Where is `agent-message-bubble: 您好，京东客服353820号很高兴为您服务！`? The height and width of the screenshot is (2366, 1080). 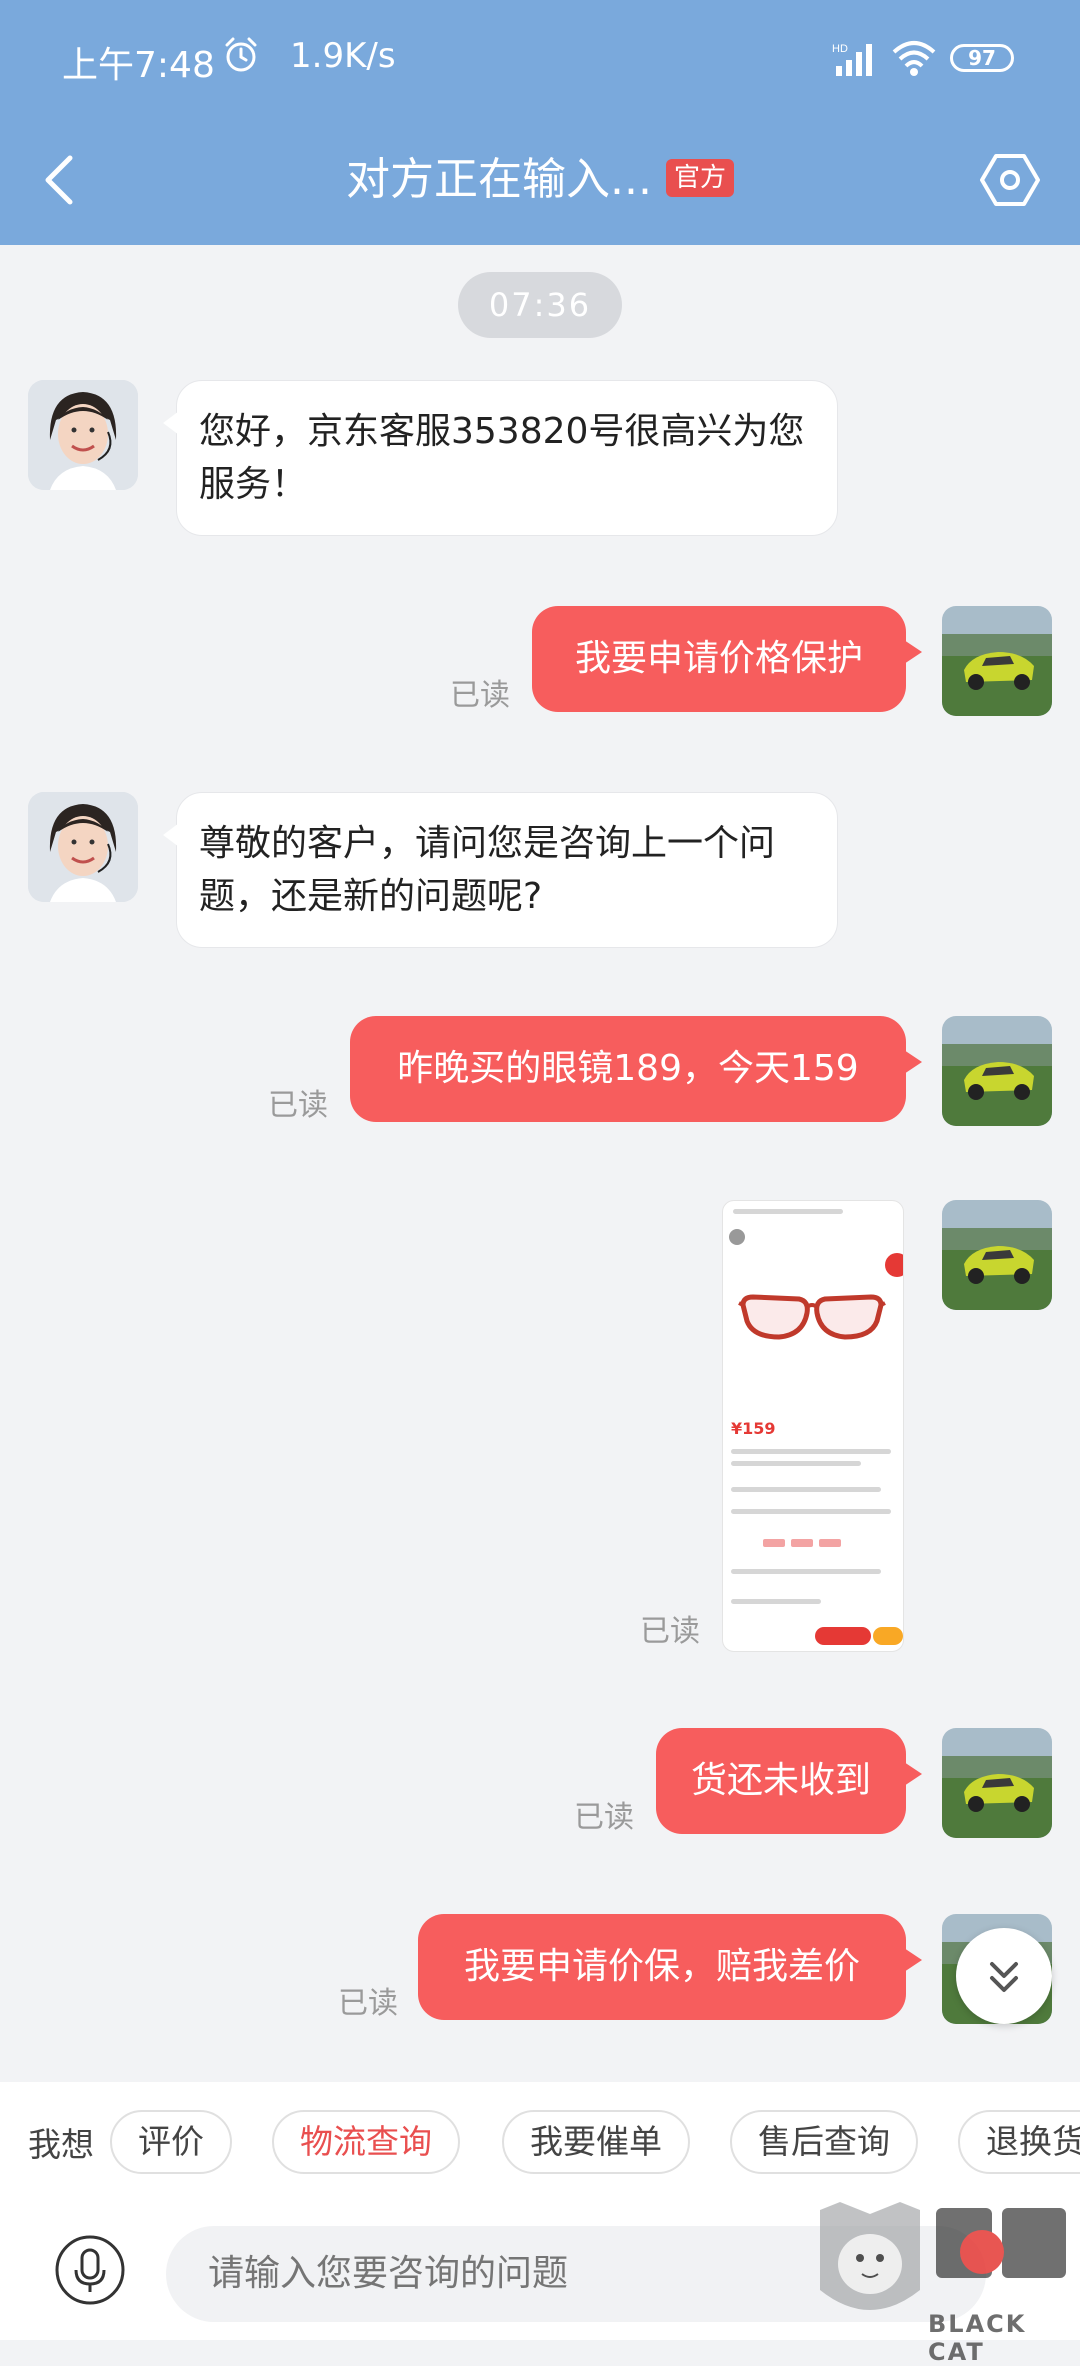
agent-message-bubble: 您好，京东客服353820号很高兴为您服务！ is located at coordinates (500, 458).